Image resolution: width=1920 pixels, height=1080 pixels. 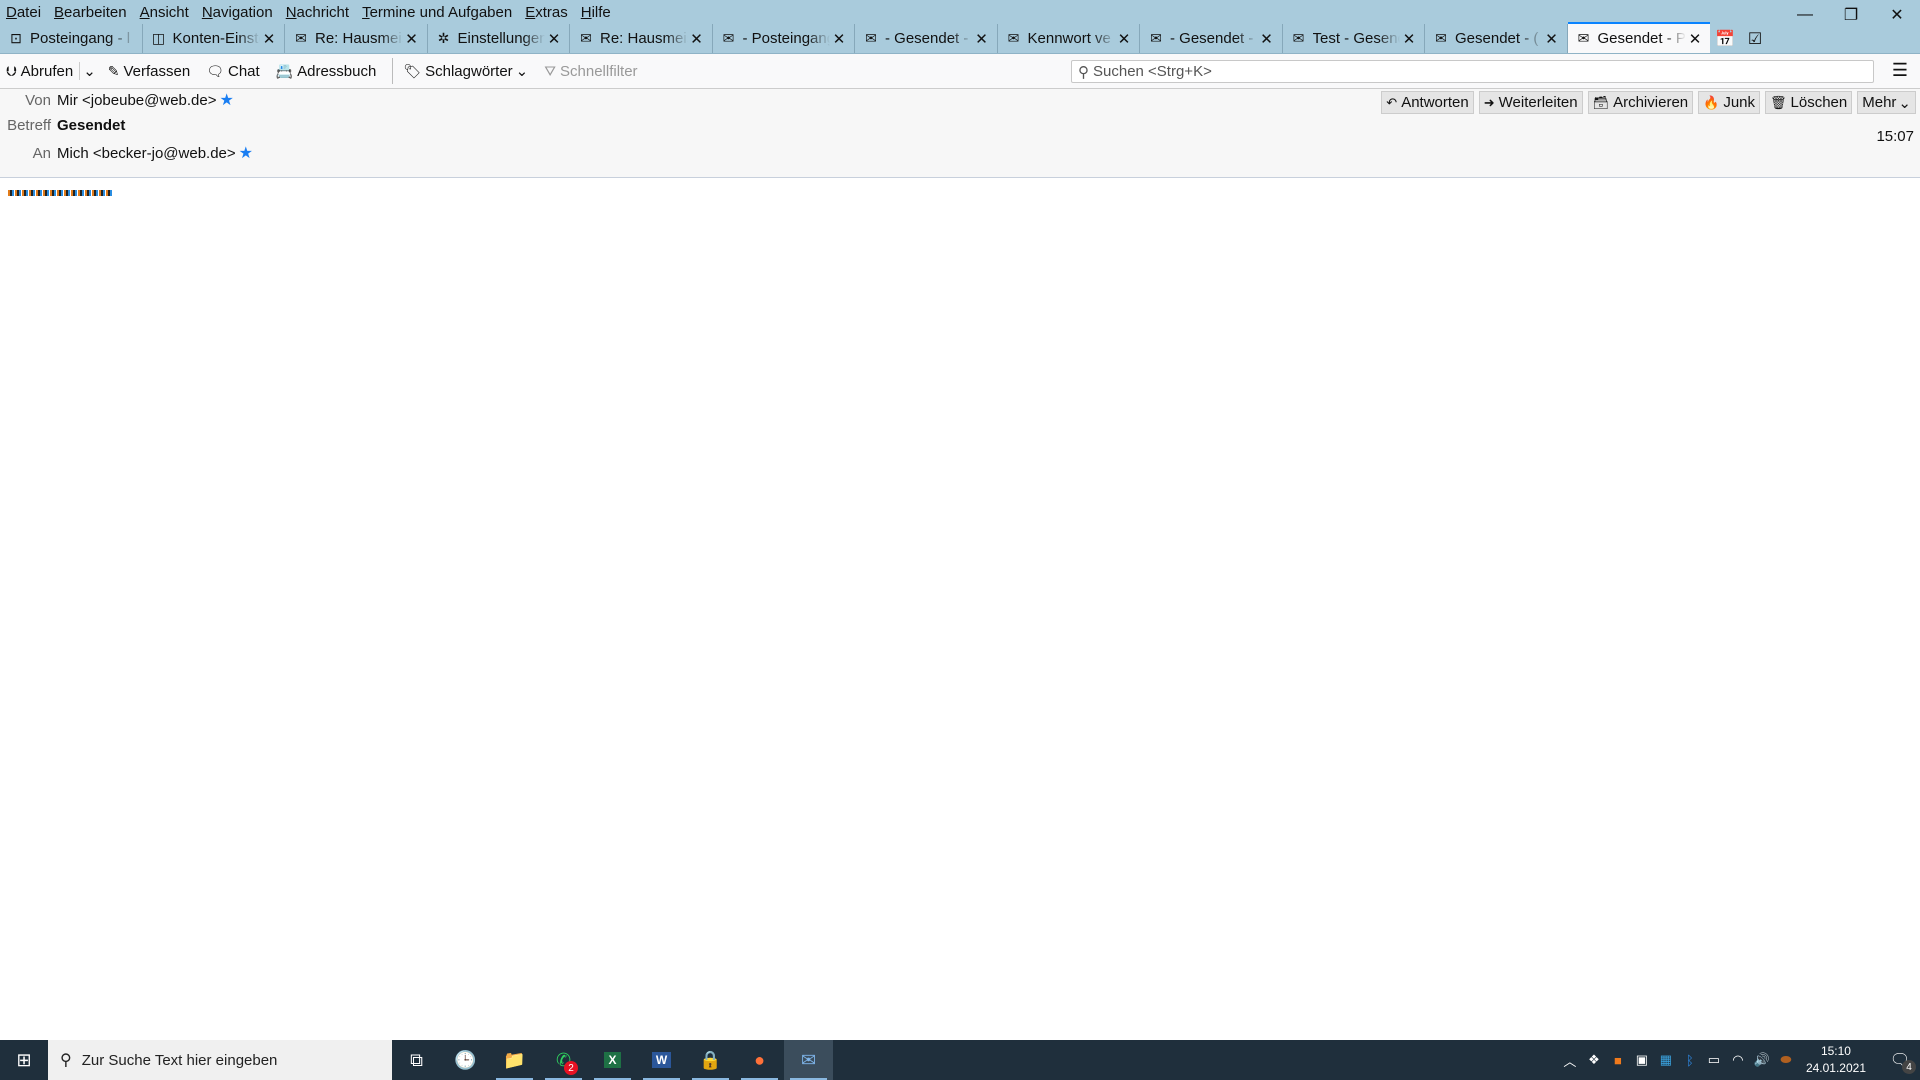 I want to click on whatsapp-icon: ✆ 2, so click(x=563, y=1060).